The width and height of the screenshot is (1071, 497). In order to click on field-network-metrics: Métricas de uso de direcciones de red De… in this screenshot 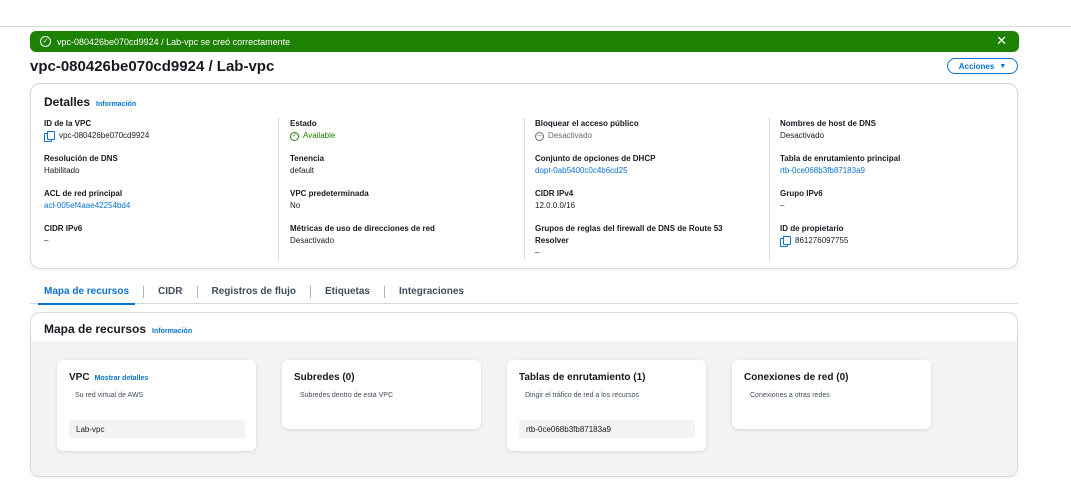, I will do `click(405, 235)`.